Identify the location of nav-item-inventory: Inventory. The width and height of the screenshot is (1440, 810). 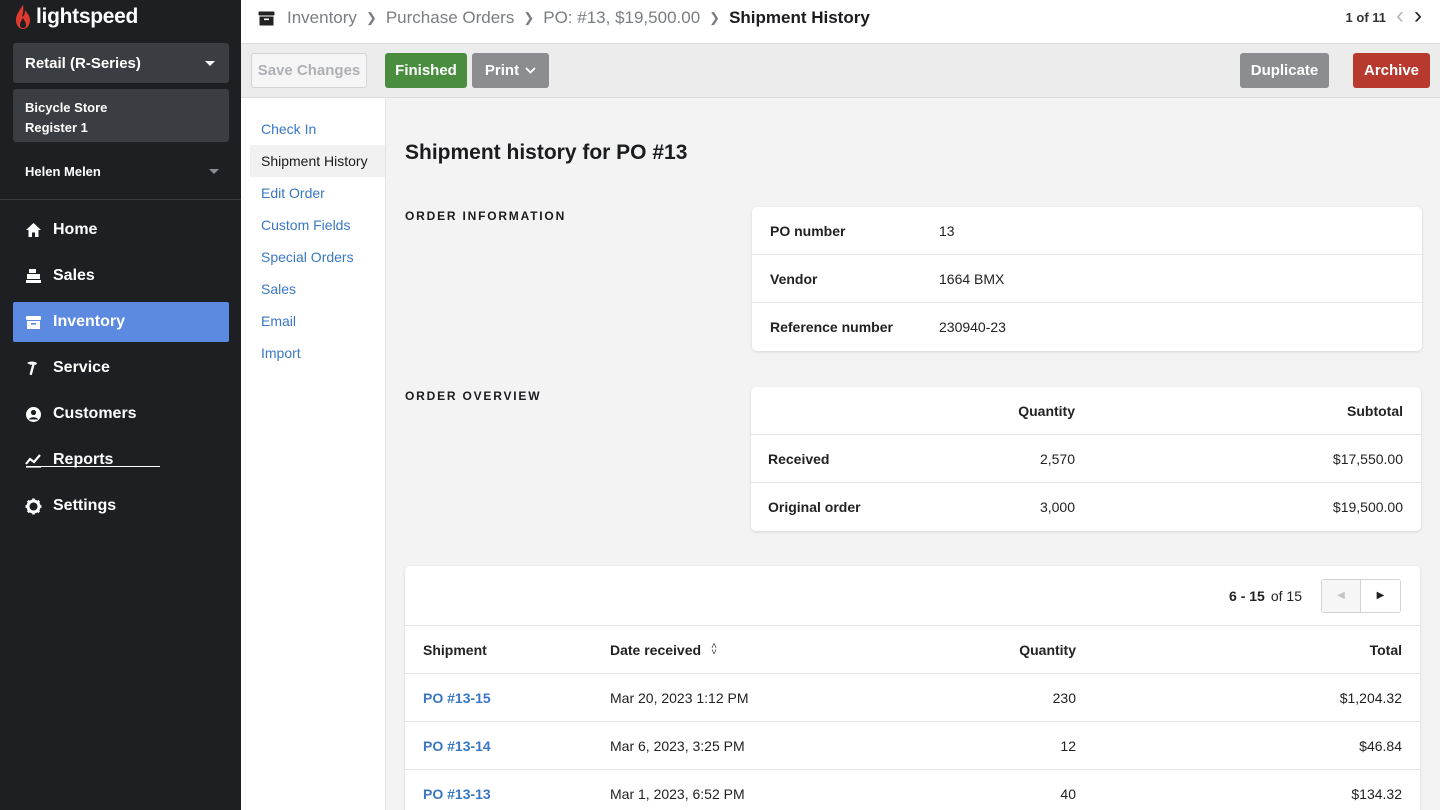
(121, 322).